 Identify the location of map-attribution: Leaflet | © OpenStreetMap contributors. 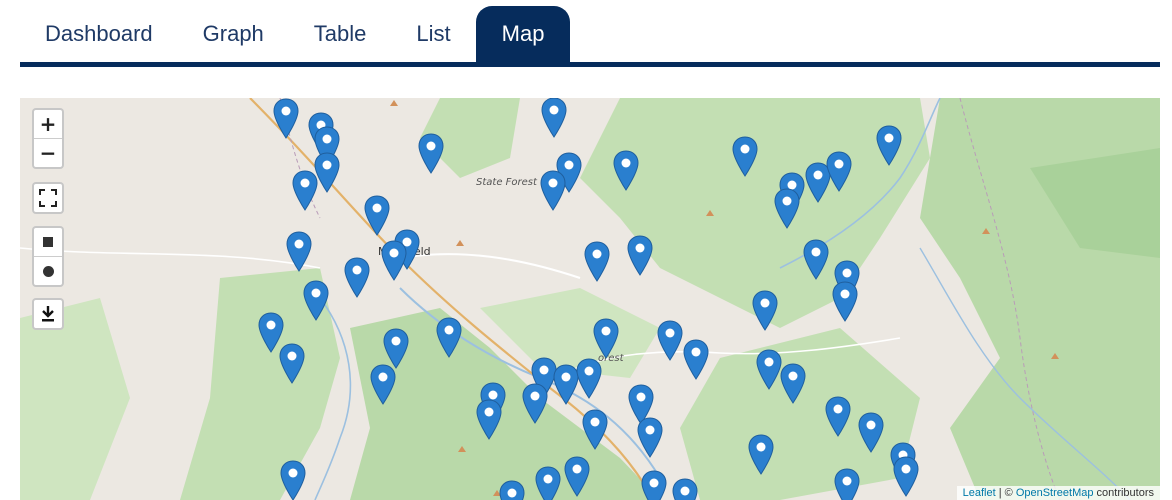
(1058, 493).